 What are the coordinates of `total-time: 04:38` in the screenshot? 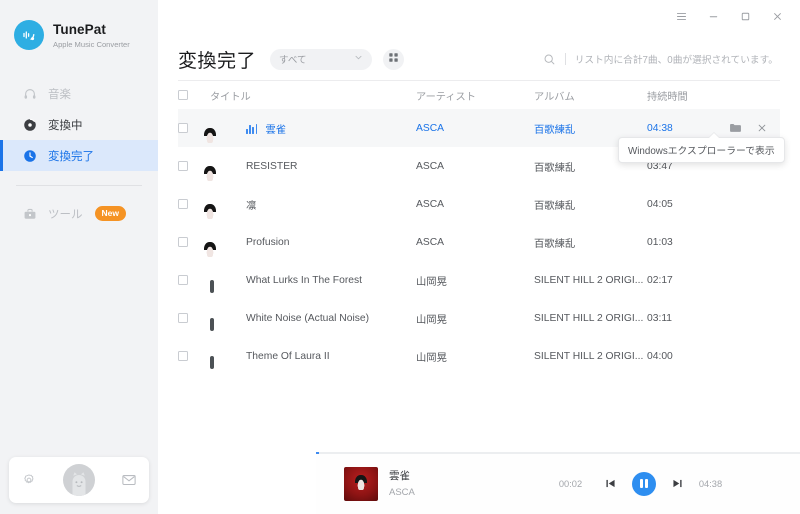 It's located at (710, 483).